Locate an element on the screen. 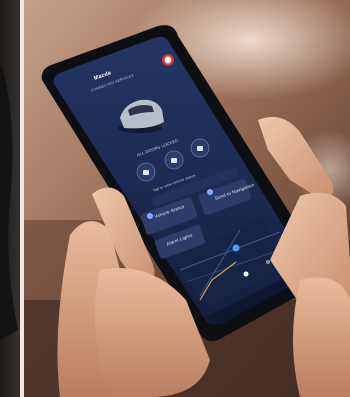  home-icon is located at coordinates (246, 274).